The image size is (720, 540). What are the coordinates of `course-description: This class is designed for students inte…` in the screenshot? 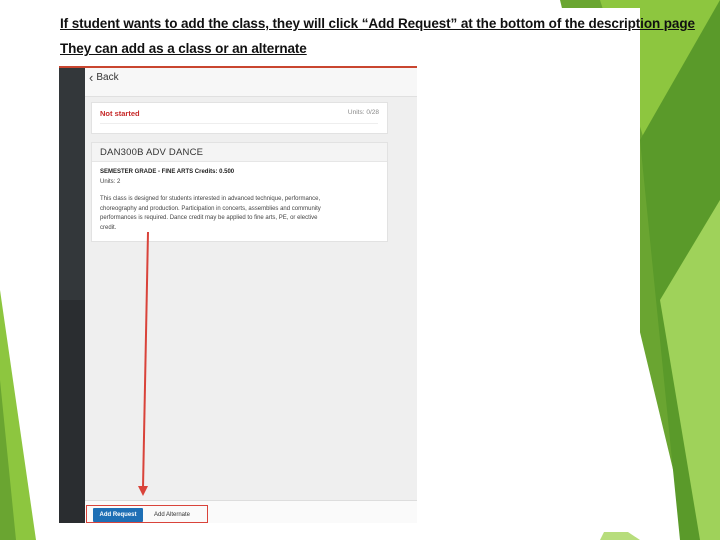 It's located at (210, 213).